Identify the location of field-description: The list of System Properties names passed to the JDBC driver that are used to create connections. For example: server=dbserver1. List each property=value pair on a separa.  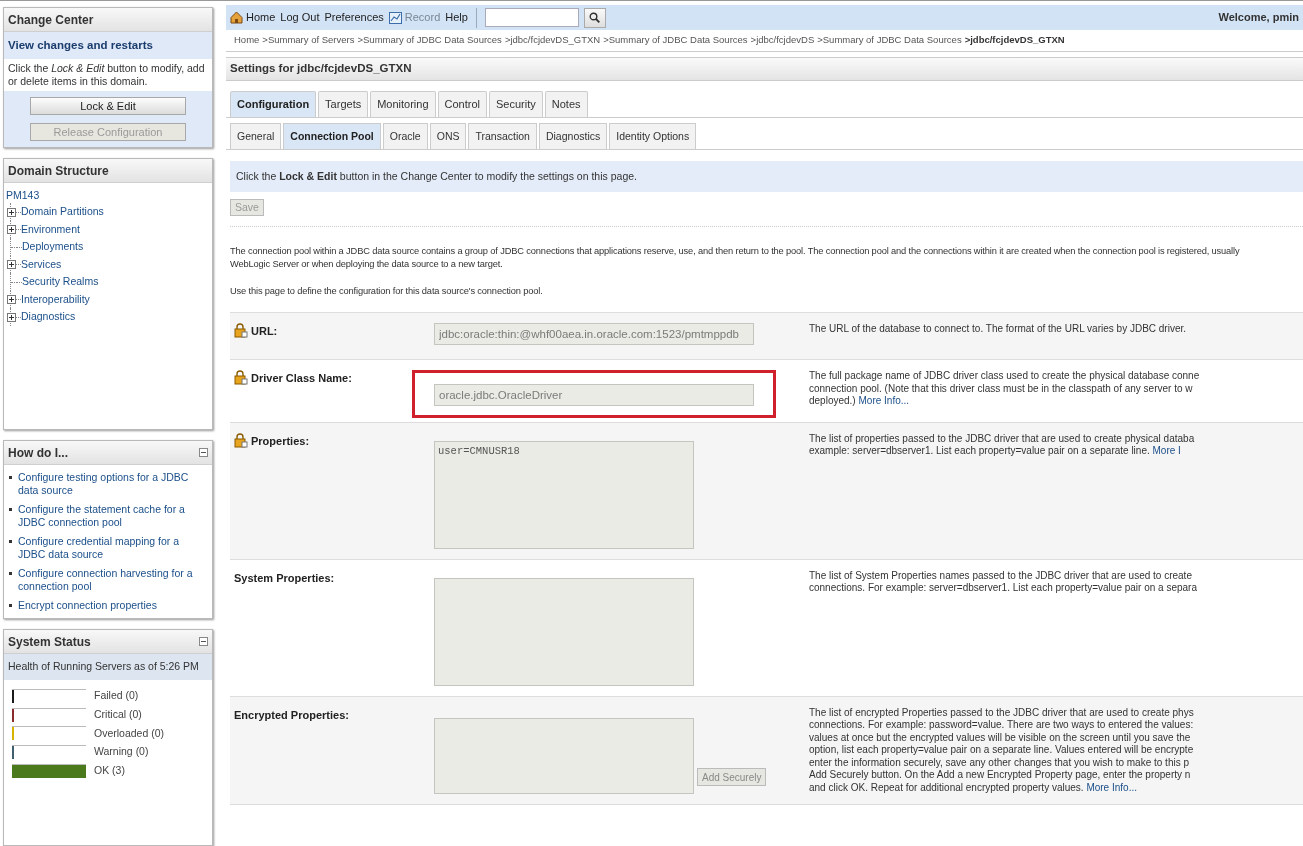
(1003, 582).